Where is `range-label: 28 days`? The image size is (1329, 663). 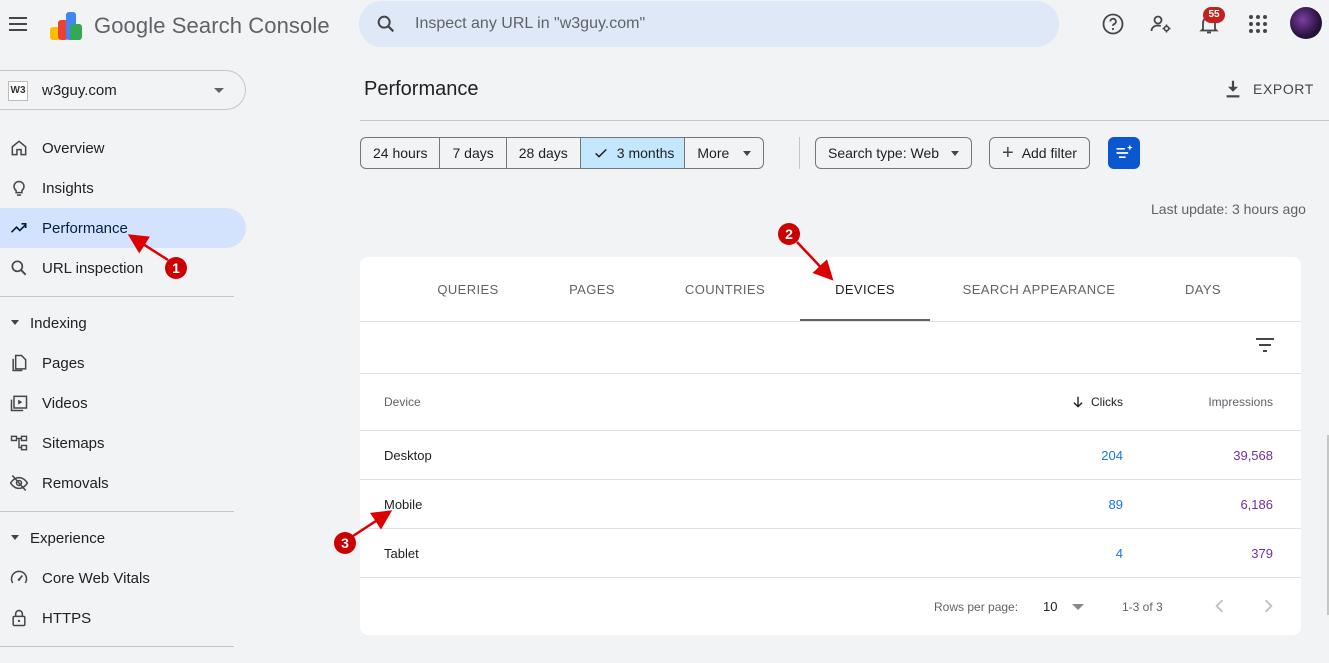 range-label: 28 days is located at coordinates (543, 153).